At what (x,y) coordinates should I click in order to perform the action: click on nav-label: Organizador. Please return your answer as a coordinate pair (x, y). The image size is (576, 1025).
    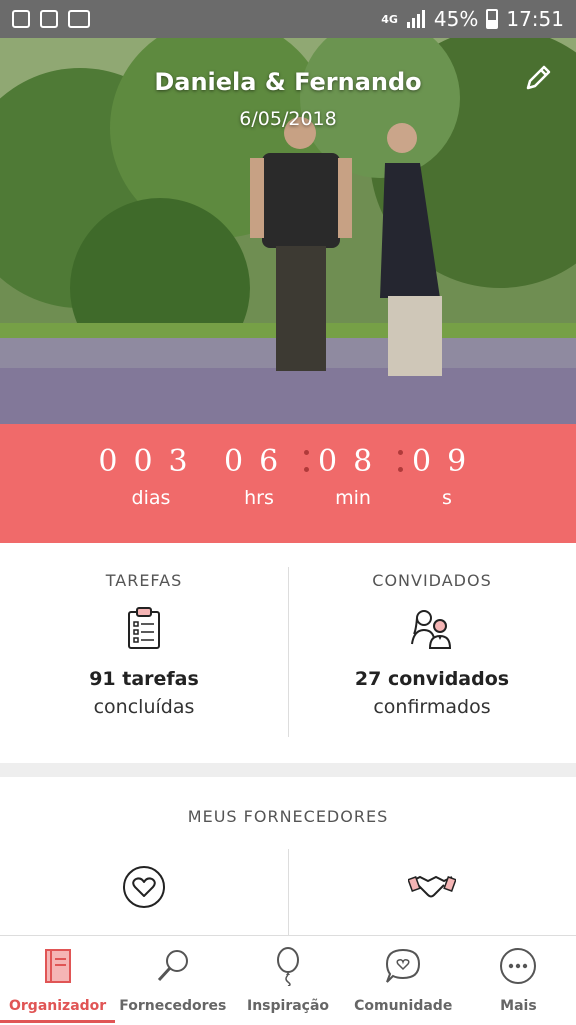
    Looking at the image, I should click on (58, 1006).